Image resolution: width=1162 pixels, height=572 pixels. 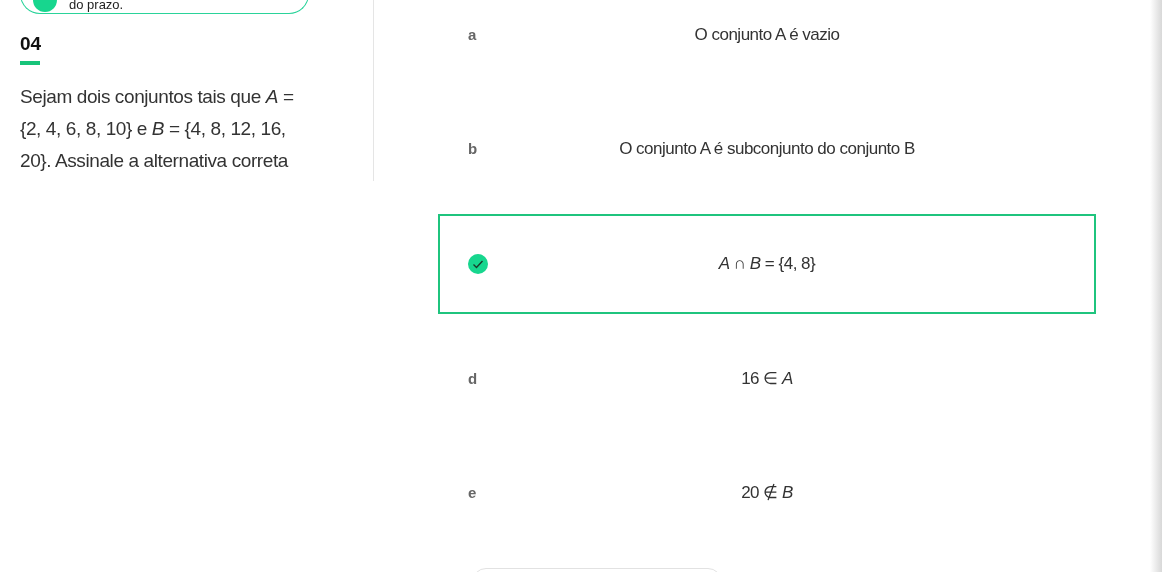 I want to click on option-text: 16 ∈ A, so click(x=767, y=379).